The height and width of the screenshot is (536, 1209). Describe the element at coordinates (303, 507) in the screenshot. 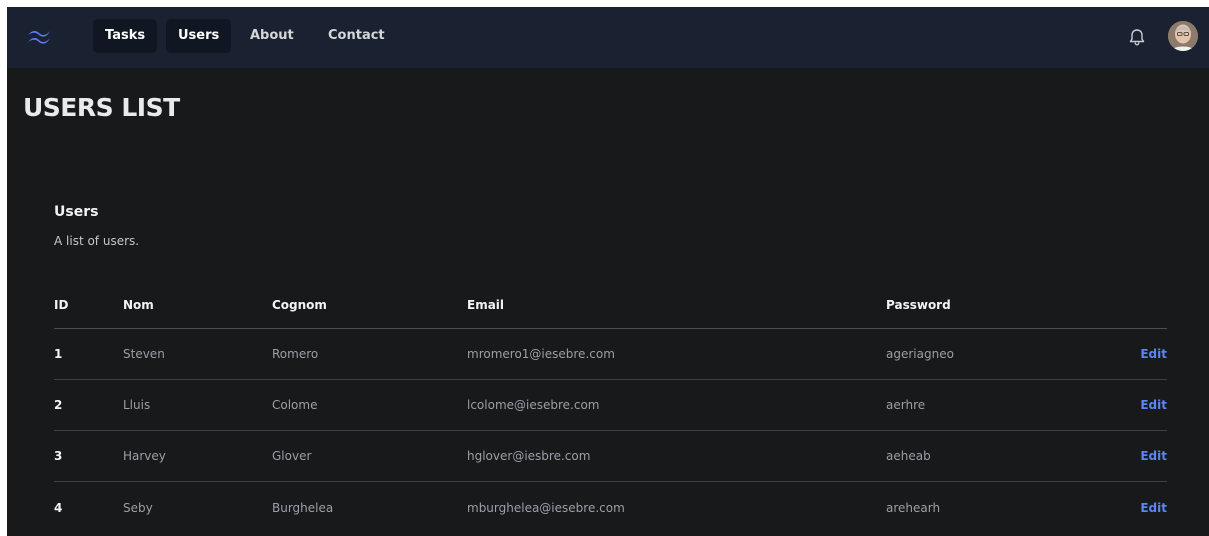

I see `cell-cognom: Burghelea` at that location.